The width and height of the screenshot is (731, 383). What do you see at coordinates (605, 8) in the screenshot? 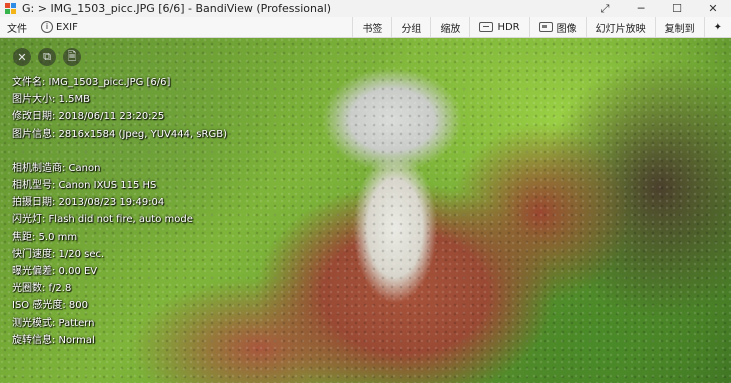
I see `fullscreen-icon: ⤢` at bounding box center [605, 8].